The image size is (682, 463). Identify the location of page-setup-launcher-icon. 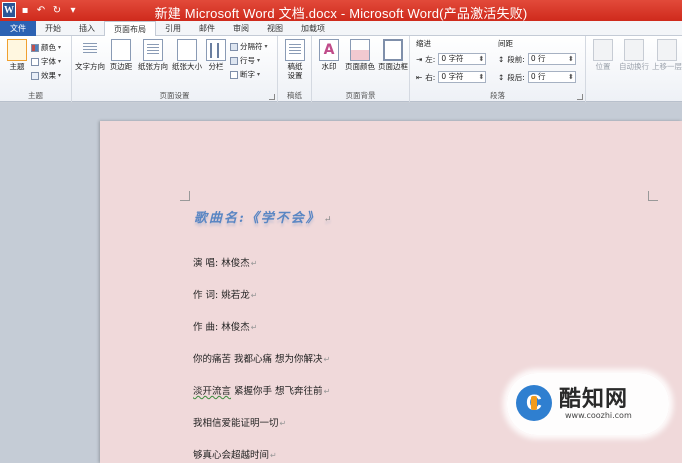
(272, 97).